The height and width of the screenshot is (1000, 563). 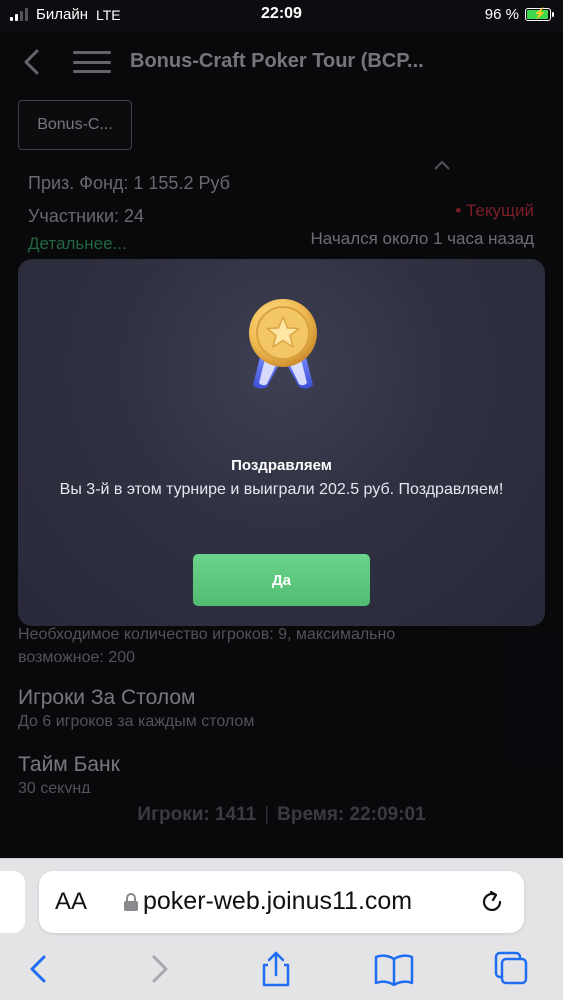 What do you see at coordinates (281, 465) in the screenshot?
I see `dialog-title: Поздравляем` at bounding box center [281, 465].